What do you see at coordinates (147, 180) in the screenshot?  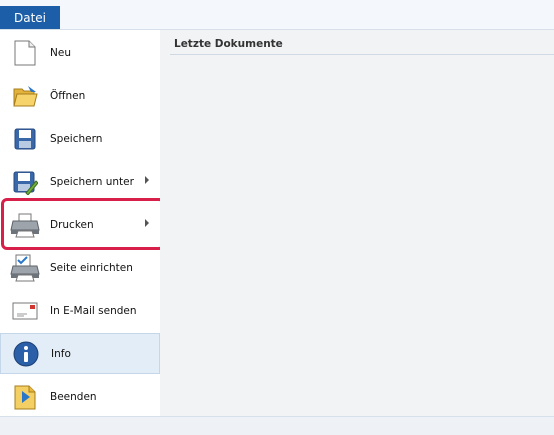 I see `submenu-arrow-icon` at bounding box center [147, 180].